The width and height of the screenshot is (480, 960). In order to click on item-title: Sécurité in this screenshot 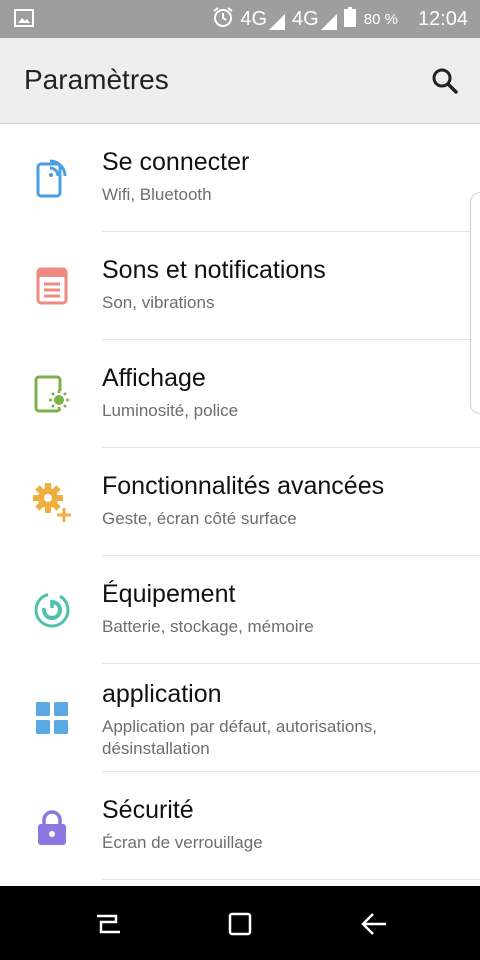, I will do `click(148, 810)`.